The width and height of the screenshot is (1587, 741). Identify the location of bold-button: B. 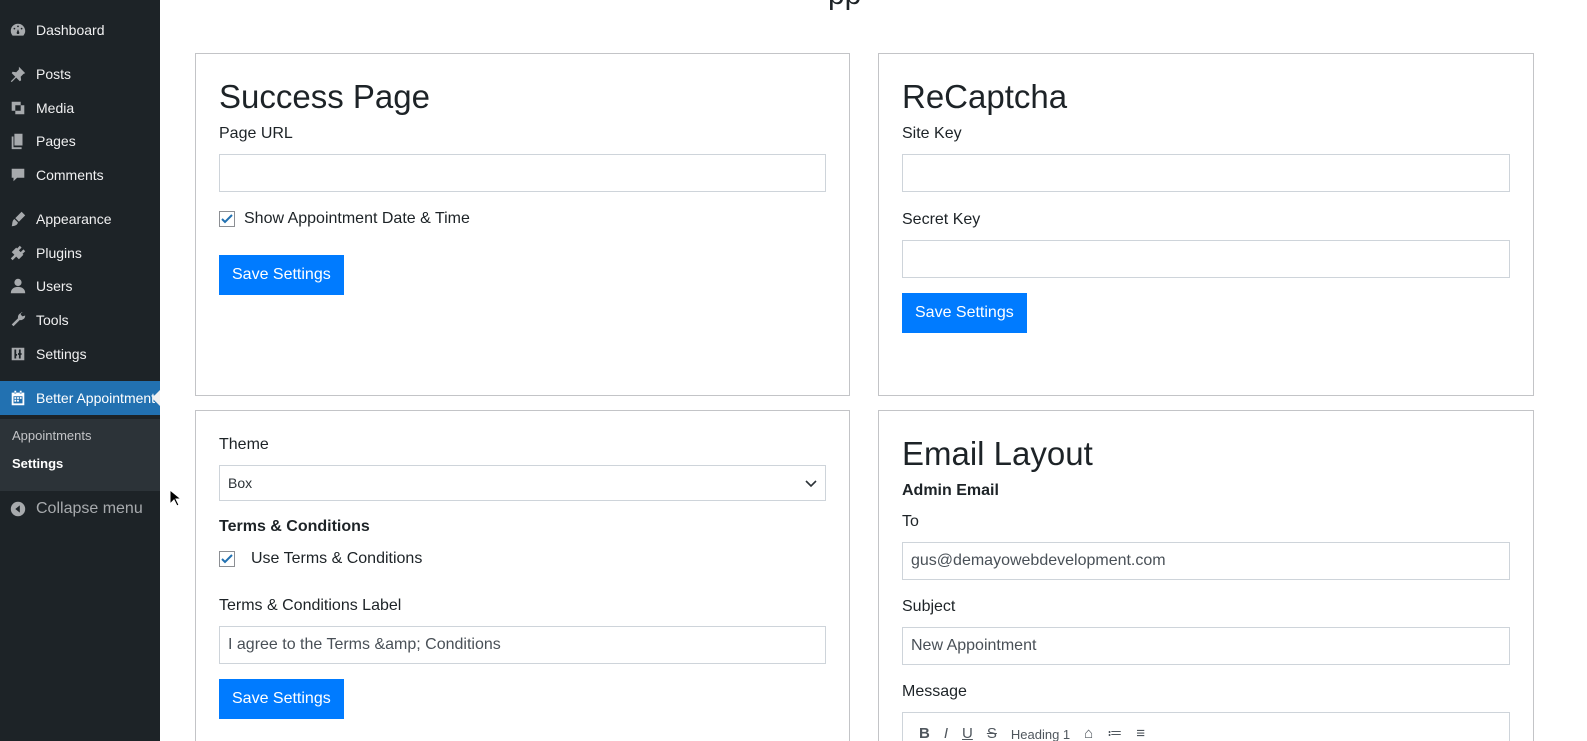
(924, 733).